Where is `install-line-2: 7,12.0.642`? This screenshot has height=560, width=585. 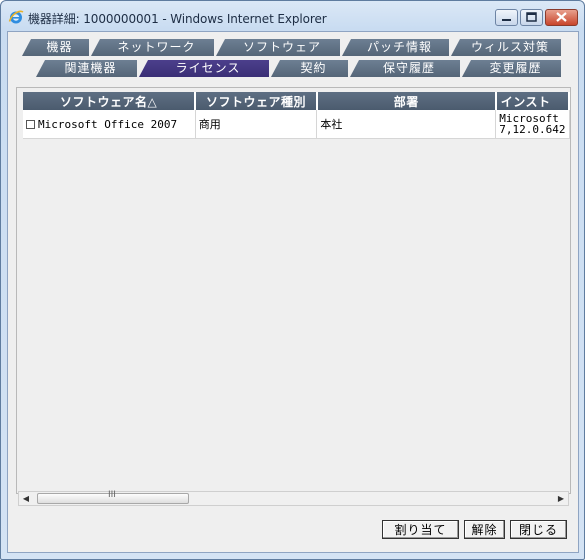 install-line-2: 7,12.0.642 is located at coordinates (532, 129).